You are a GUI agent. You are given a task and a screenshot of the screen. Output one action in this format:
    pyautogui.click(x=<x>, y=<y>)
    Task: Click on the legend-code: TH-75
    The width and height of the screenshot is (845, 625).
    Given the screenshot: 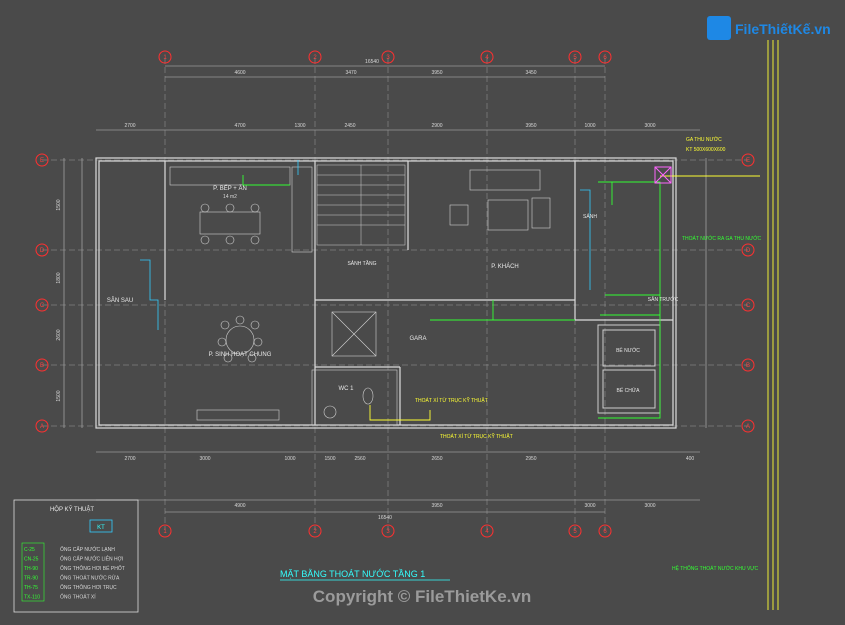 What is the action you would take?
    pyautogui.click(x=31, y=588)
    